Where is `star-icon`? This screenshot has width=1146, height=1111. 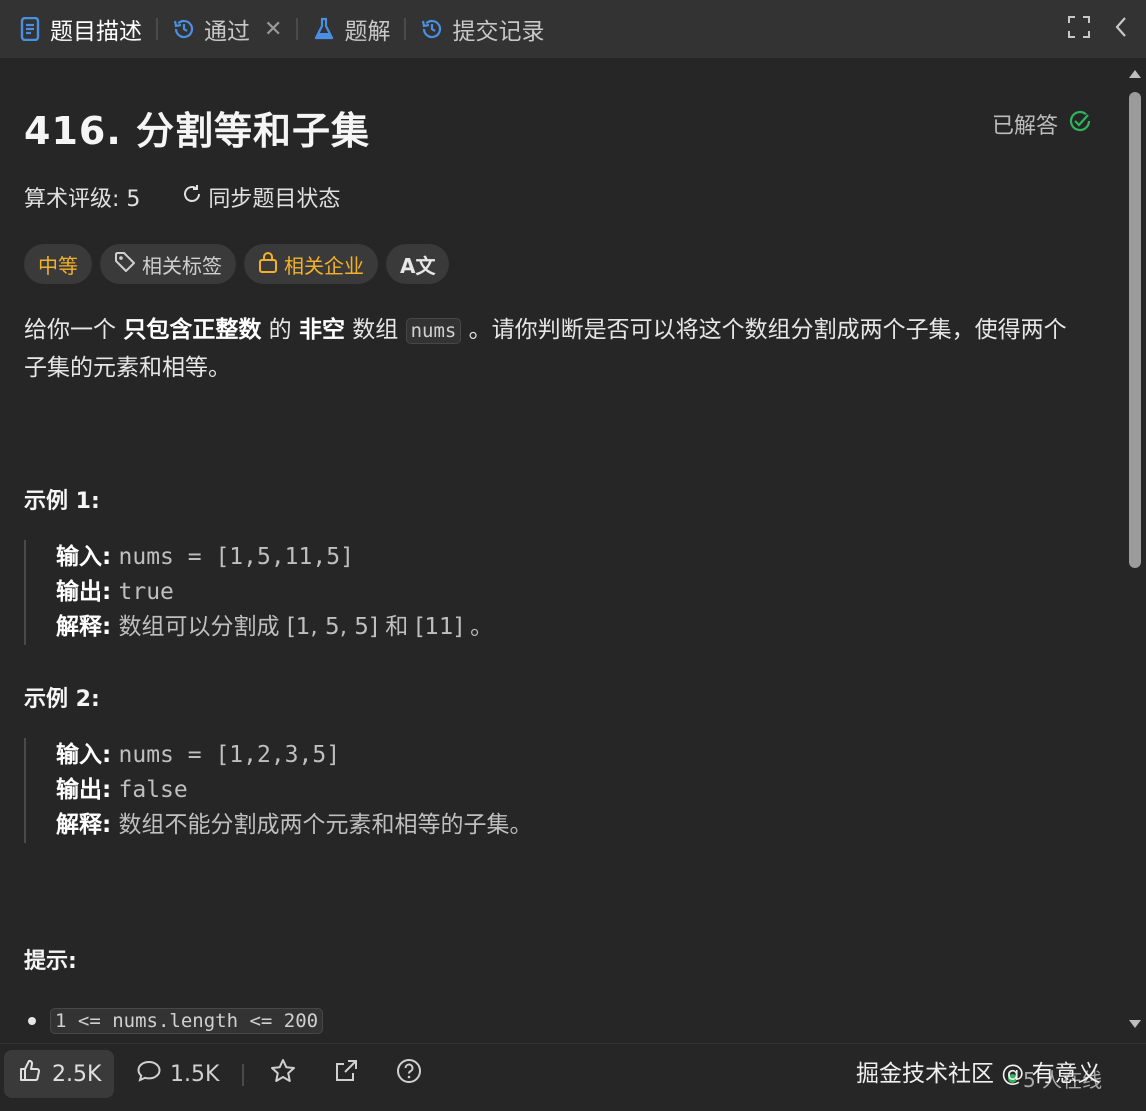 star-icon is located at coordinates (283, 1074).